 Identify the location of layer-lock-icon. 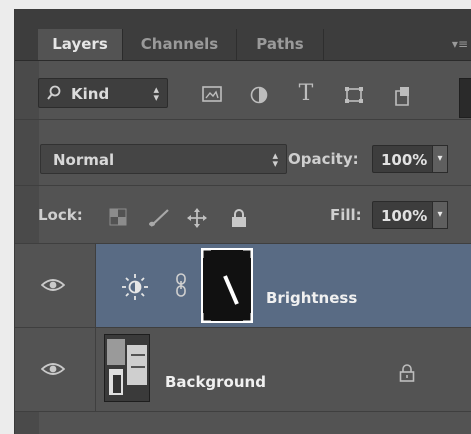
(407, 375).